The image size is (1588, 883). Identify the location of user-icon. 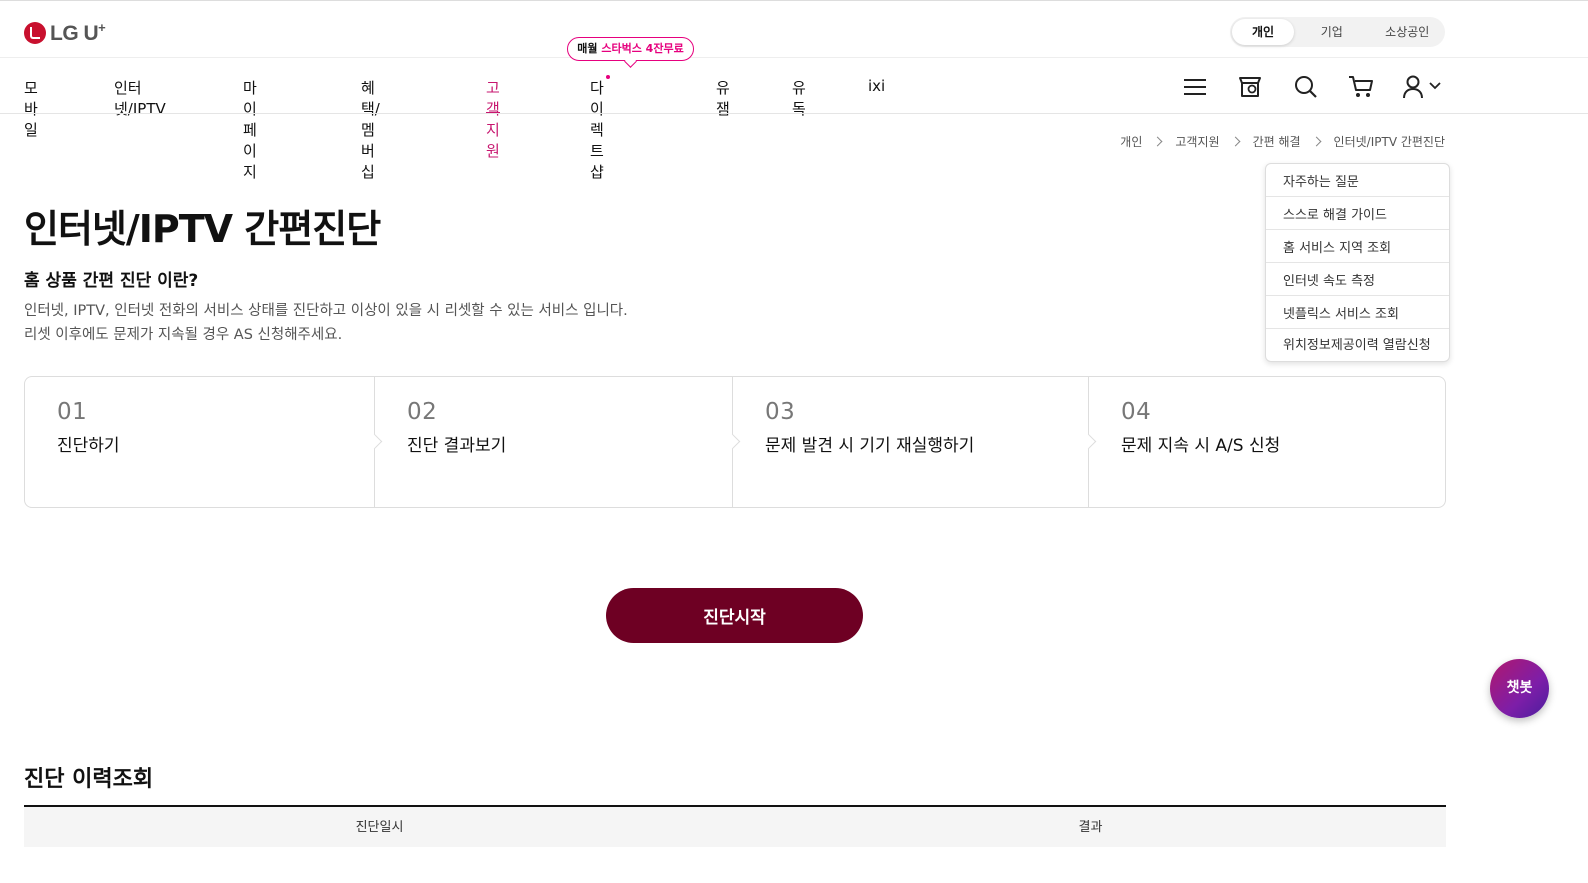
(1416, 87).